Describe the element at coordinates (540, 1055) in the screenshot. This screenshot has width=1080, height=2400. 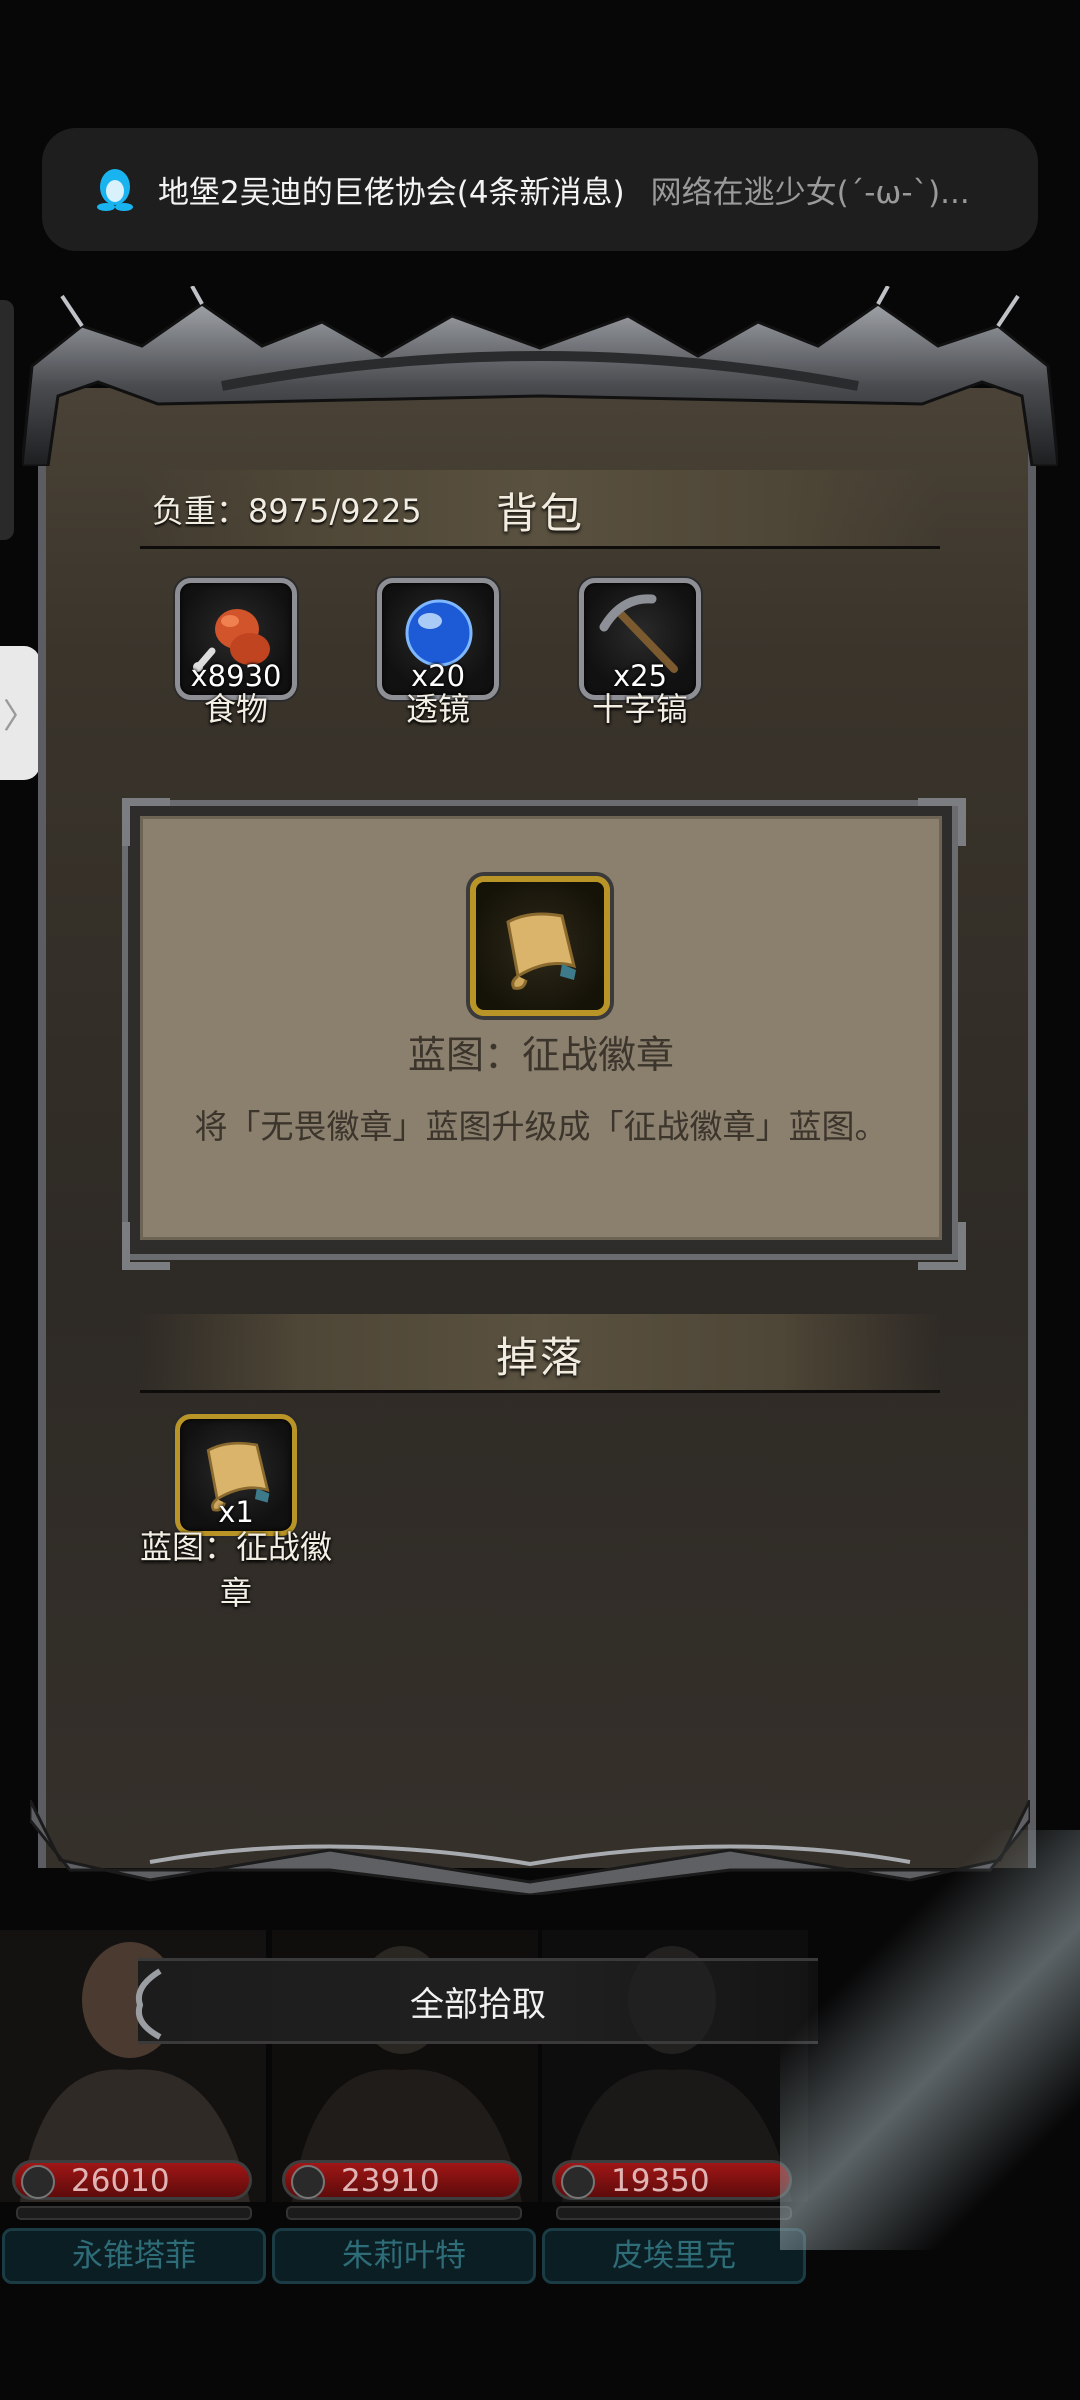
I see `detail-item-title: 蓝图：征战徽章` at that location.